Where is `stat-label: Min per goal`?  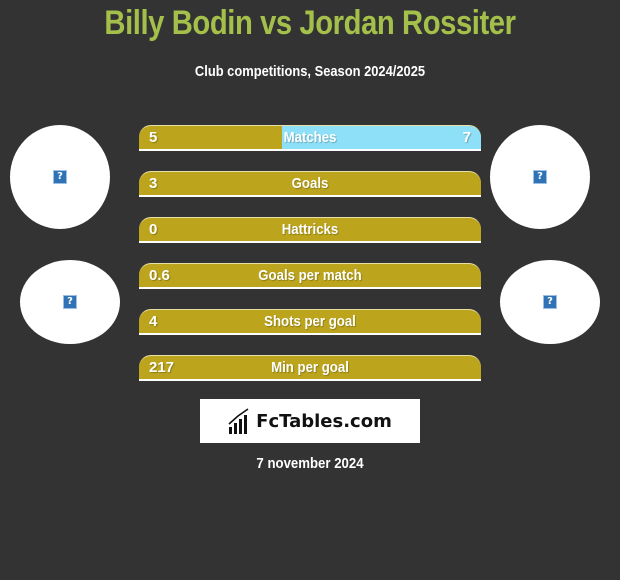 stat-label: Min per goal is located at coordinates (310, 367).